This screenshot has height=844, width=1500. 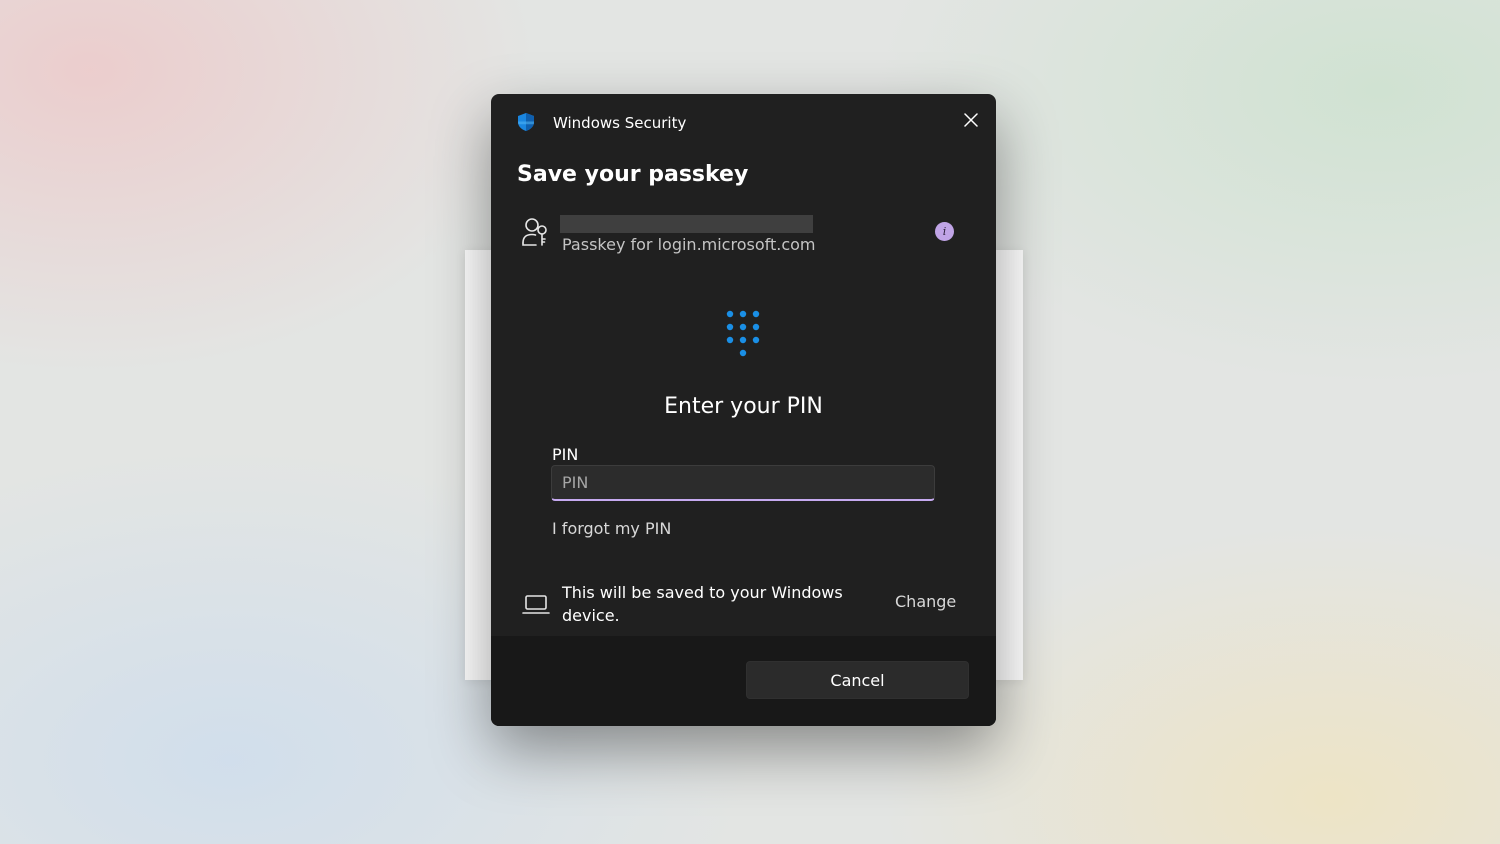 I want to click on pin-label: PIN, so click(x=565, y=454).